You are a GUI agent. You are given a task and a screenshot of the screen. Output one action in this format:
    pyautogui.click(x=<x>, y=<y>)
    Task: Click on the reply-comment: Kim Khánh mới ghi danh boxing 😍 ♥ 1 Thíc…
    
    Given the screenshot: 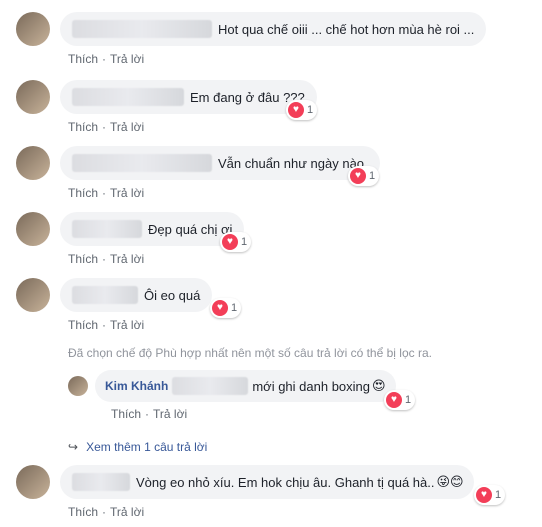 What is the action you would take?
    pyautogui.click(x=271, y=400)
    